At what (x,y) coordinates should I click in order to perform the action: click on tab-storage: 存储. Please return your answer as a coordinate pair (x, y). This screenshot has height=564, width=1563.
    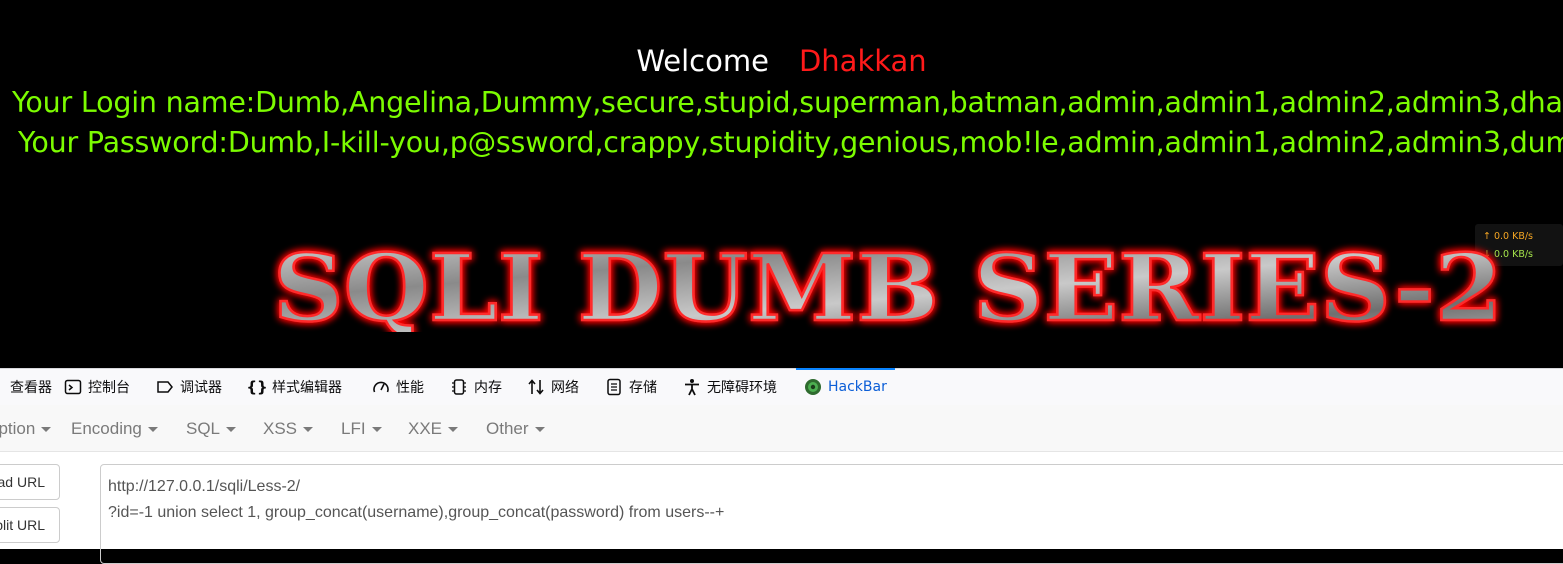
    Looking at the image, I should click on (631, 387).